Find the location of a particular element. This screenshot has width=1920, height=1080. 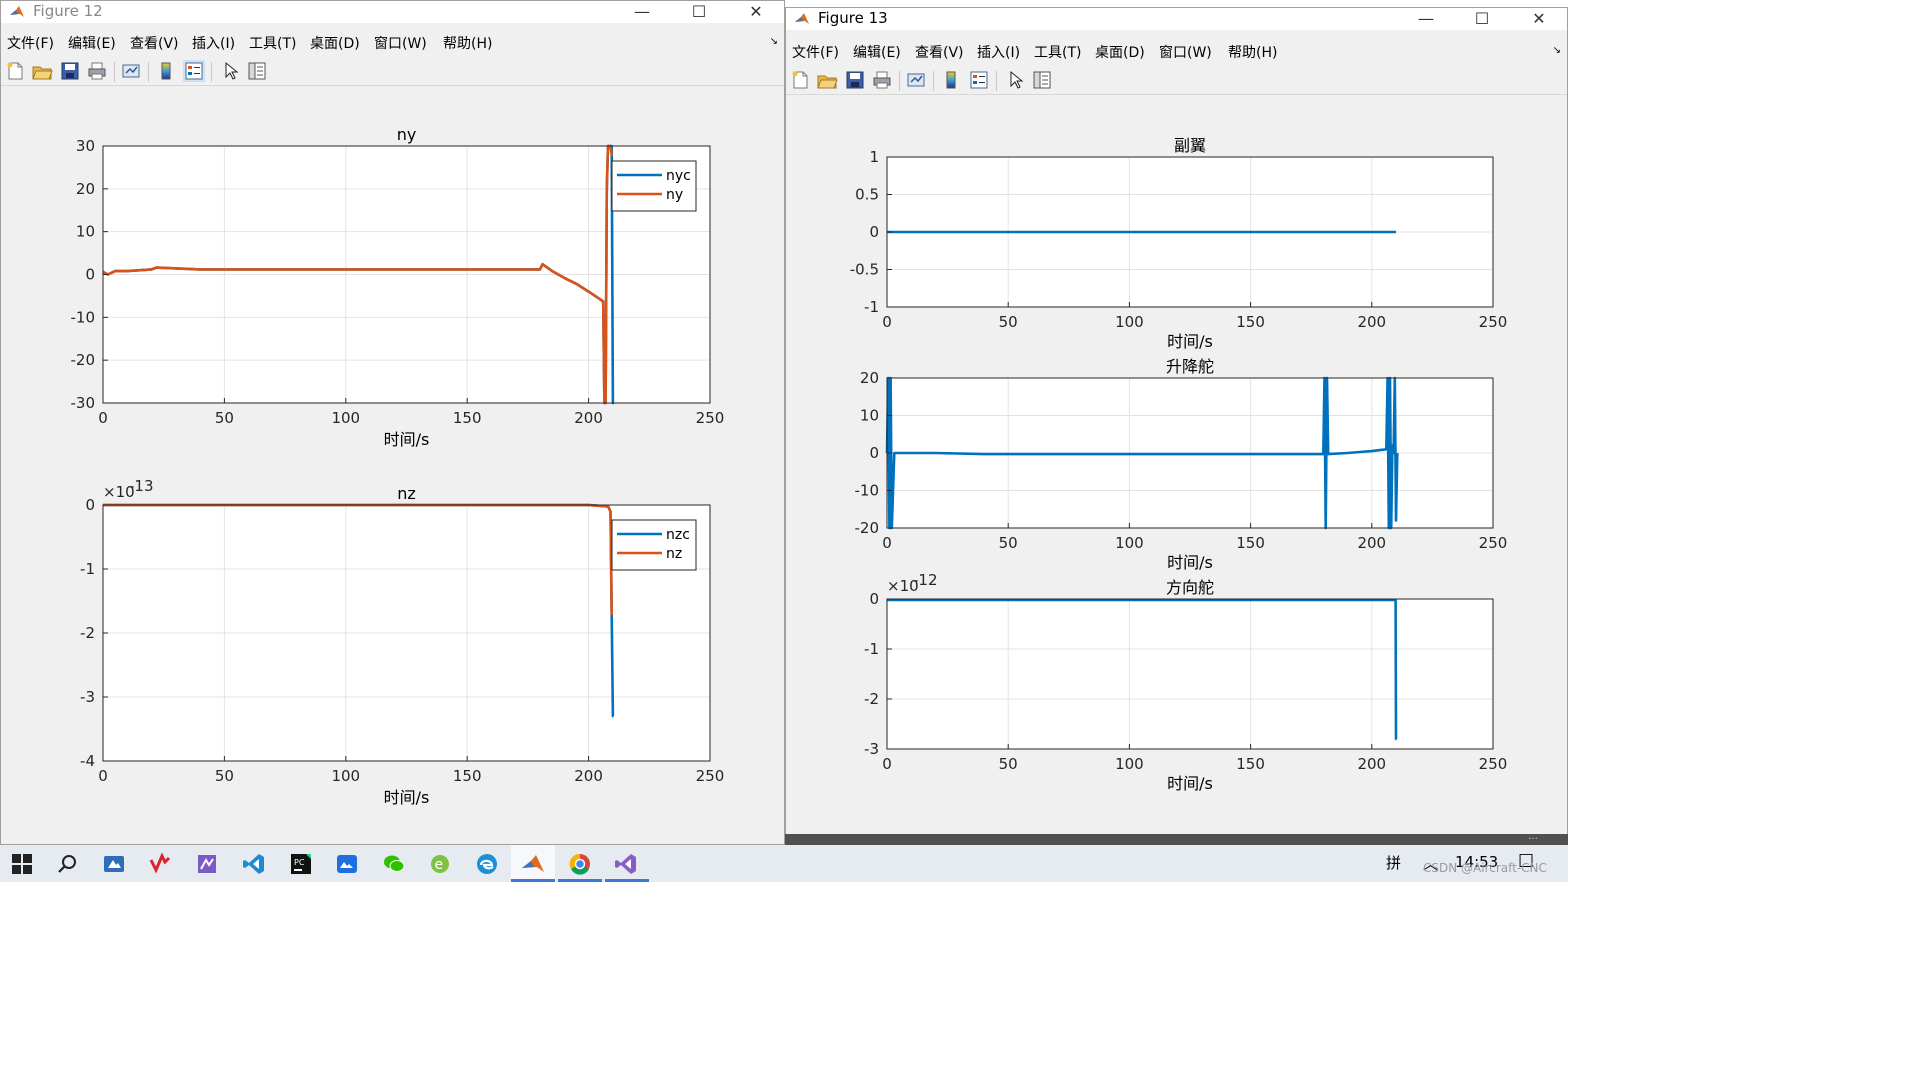

legend: nzc nz is located at coordinates (654, 545).